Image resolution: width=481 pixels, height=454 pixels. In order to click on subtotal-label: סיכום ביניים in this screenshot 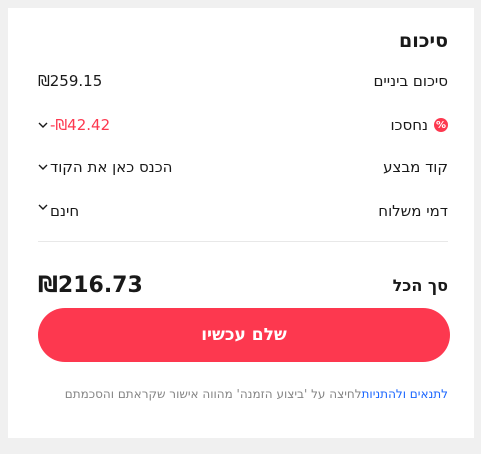, I will do `click(410, 81)`.